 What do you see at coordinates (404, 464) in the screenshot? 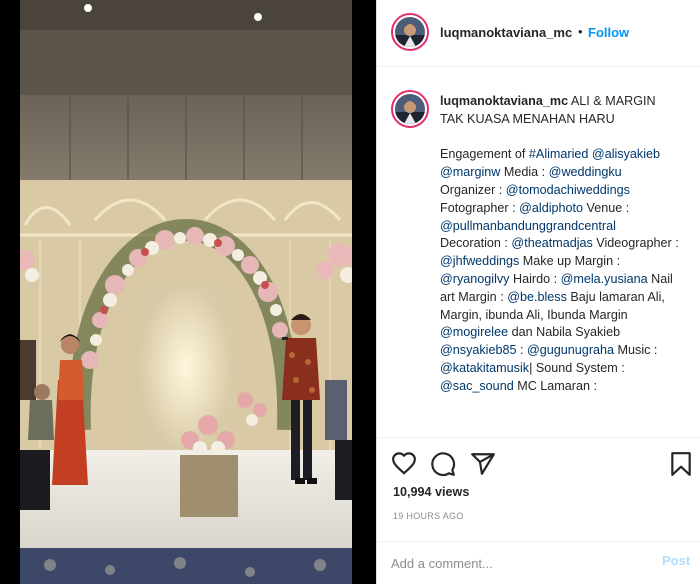
I see `heart-icon` at bounding box center [404, 464].